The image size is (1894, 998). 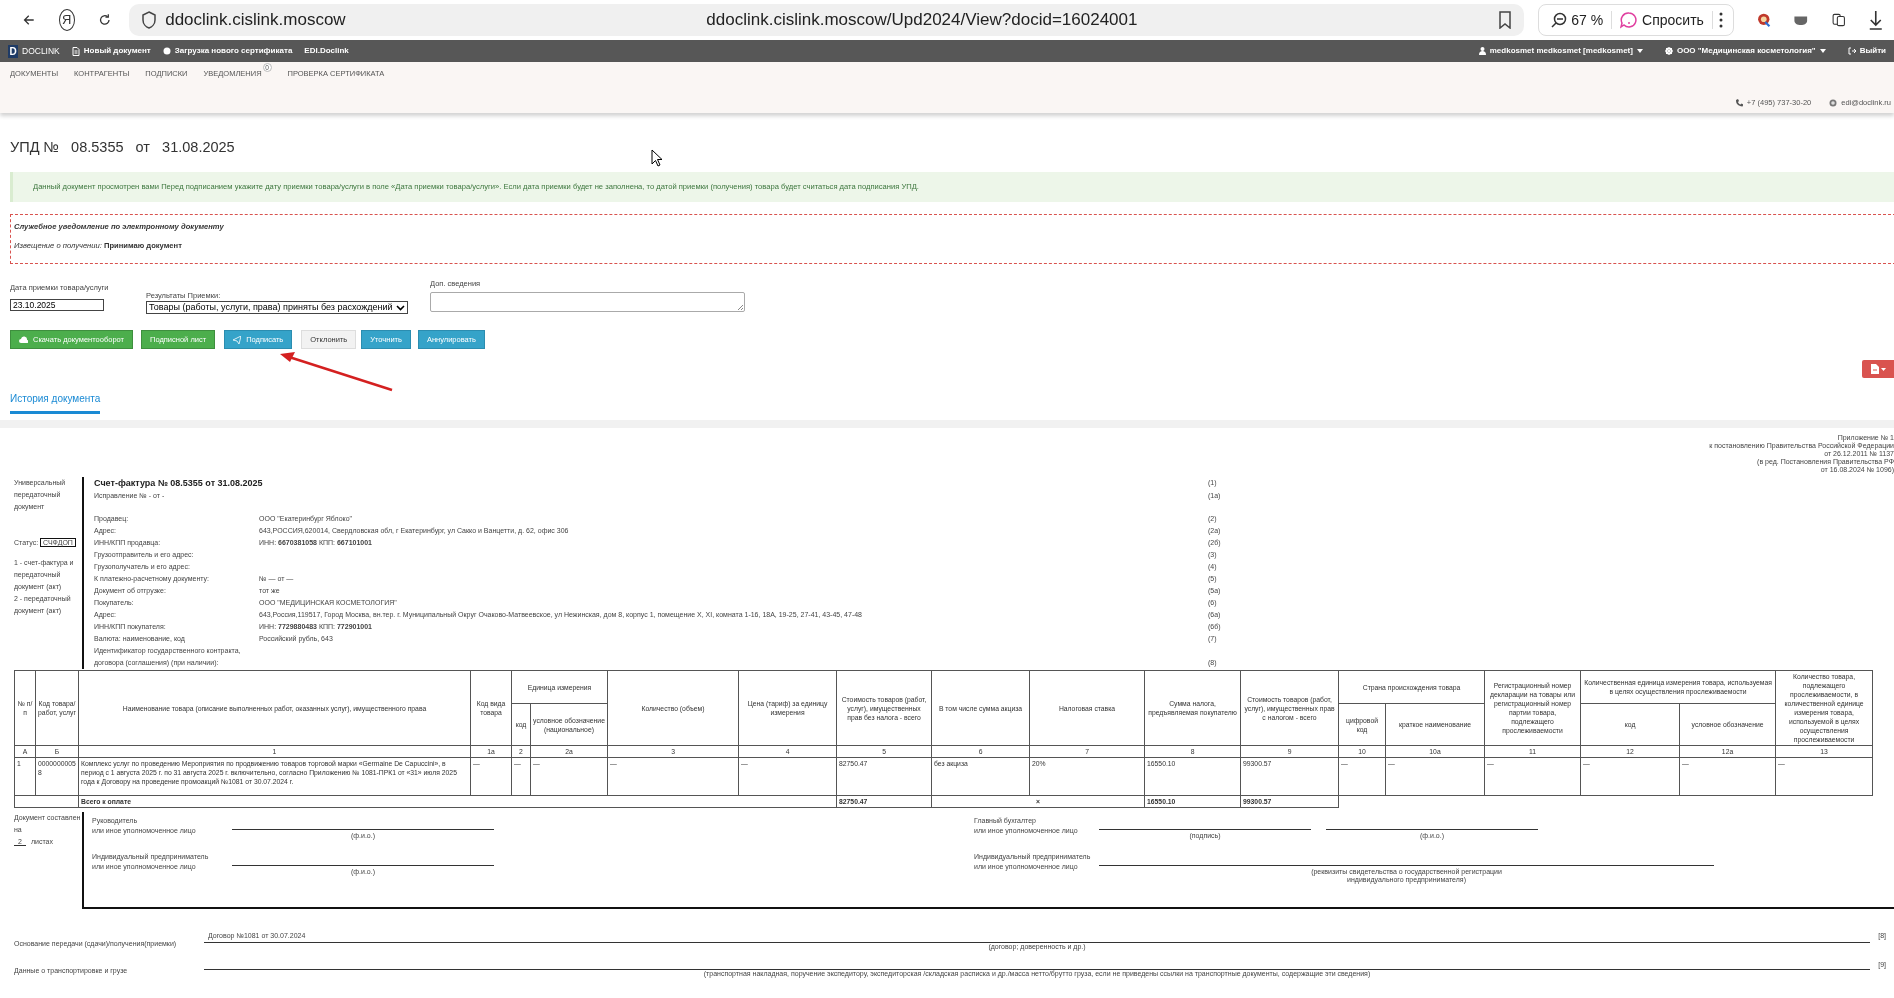 I want to click on organization-dropdown: ООО "Медицинская косметология", so click(x=1745, y=51).